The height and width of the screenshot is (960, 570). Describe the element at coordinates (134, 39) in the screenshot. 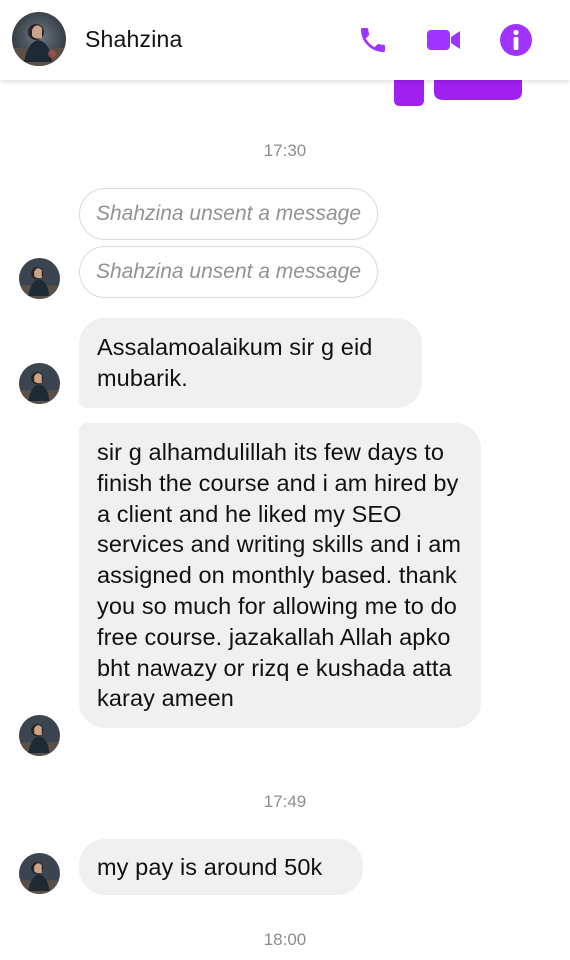

I see `contact-name: Shahzina` at that location.